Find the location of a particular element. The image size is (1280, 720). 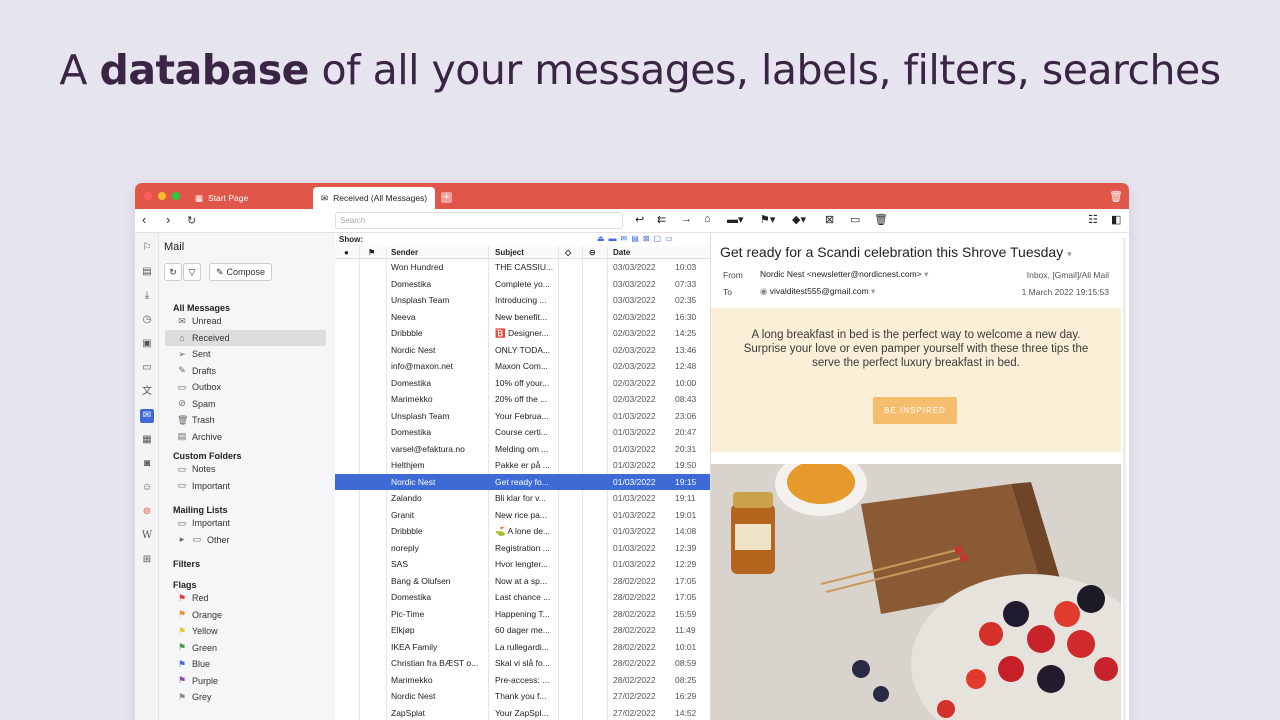

table-row: Nordic Nest Thank you f... 27/02/2022 16:29 is located at coordinates (522, 696).